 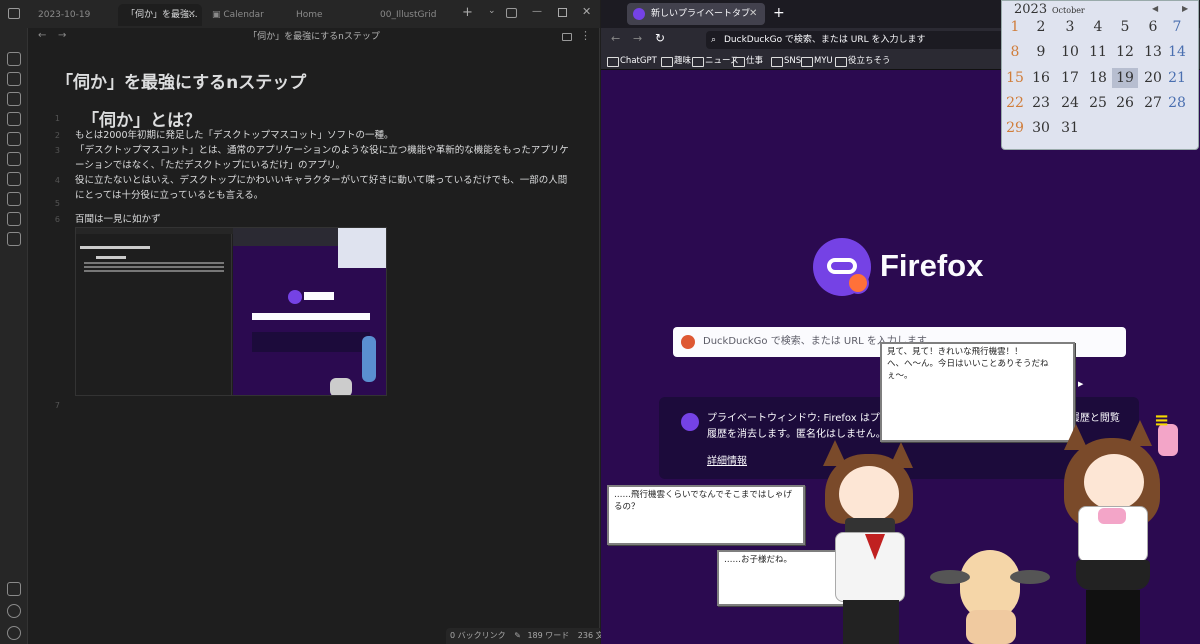 I want to click on maximize-icon, so click(x=562, y=12).